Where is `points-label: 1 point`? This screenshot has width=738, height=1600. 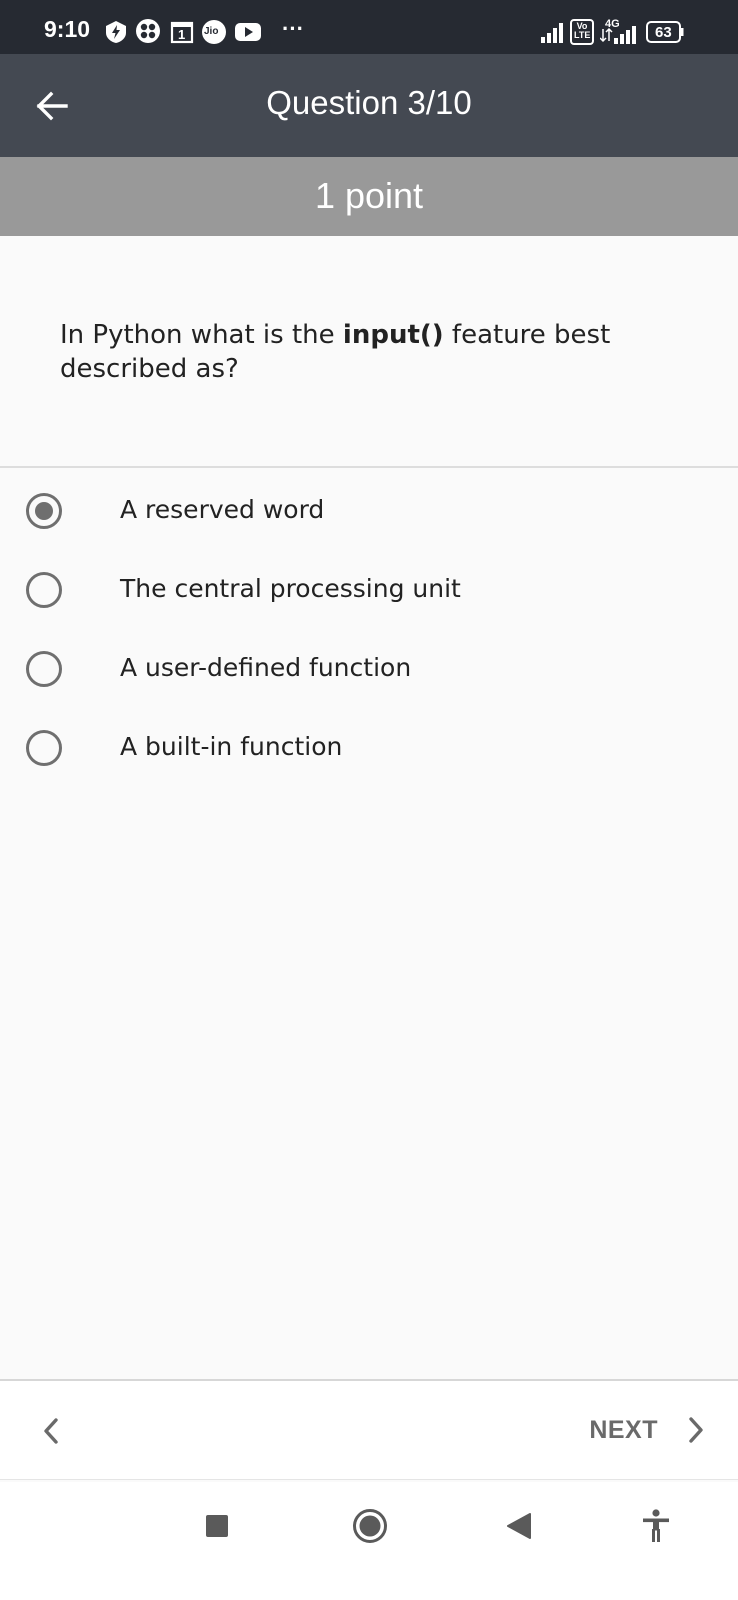 points-label: 1 point is located at coordinates (369, 195).